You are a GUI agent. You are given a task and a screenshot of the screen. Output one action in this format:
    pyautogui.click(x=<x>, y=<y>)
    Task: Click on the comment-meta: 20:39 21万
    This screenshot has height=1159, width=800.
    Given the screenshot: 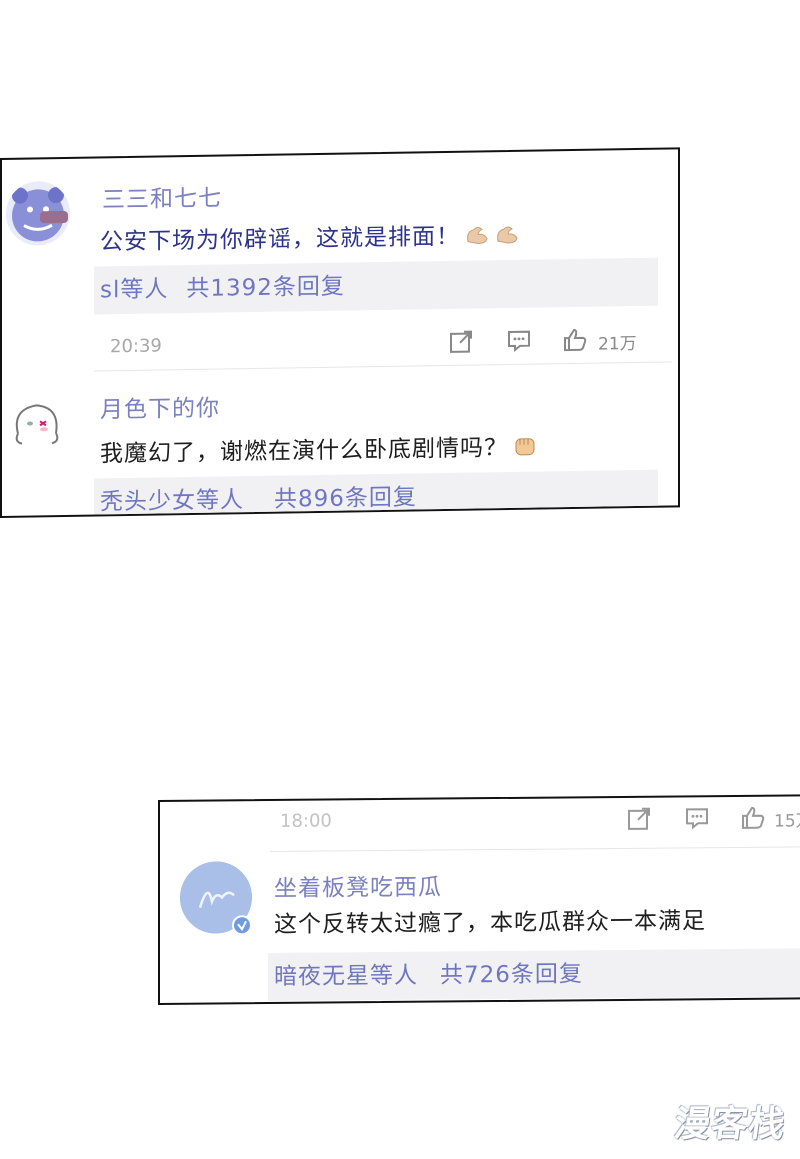 What is the action you would take?
    pyautogui.click(x=340, y=344)
    